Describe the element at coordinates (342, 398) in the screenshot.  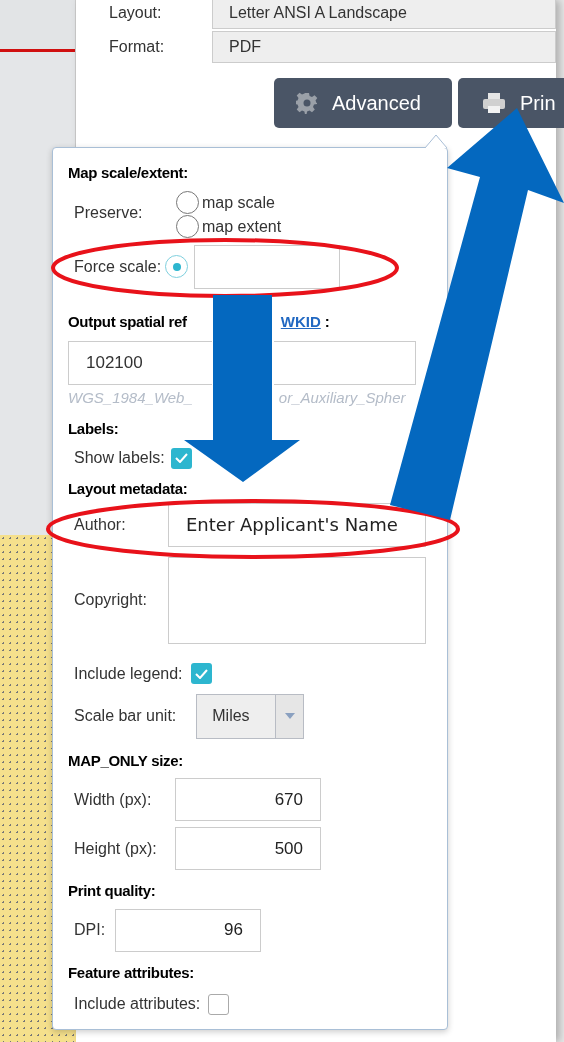
I see `spatial-reference-name: or_Auxiliary_Spher` at that location.